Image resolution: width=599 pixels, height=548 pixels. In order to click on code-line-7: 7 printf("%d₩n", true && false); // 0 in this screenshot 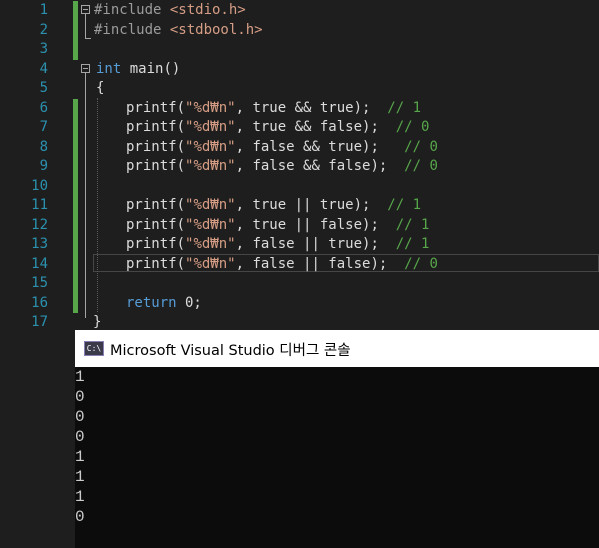, I will do `click(299, 128)`.